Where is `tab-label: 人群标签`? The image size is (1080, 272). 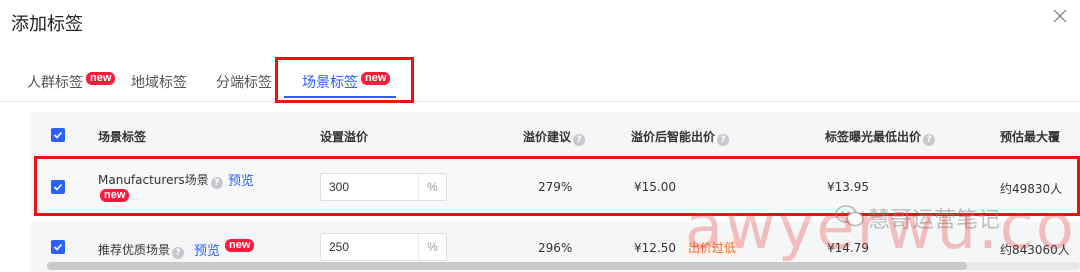 tab-label: 人群标签 is located at coordinates (55, 83).